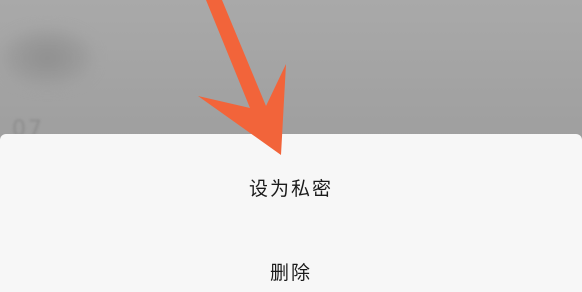  Describe the element at coordinates (291, 271) in the screenshot. I see `delete-option: 删除` at that location.